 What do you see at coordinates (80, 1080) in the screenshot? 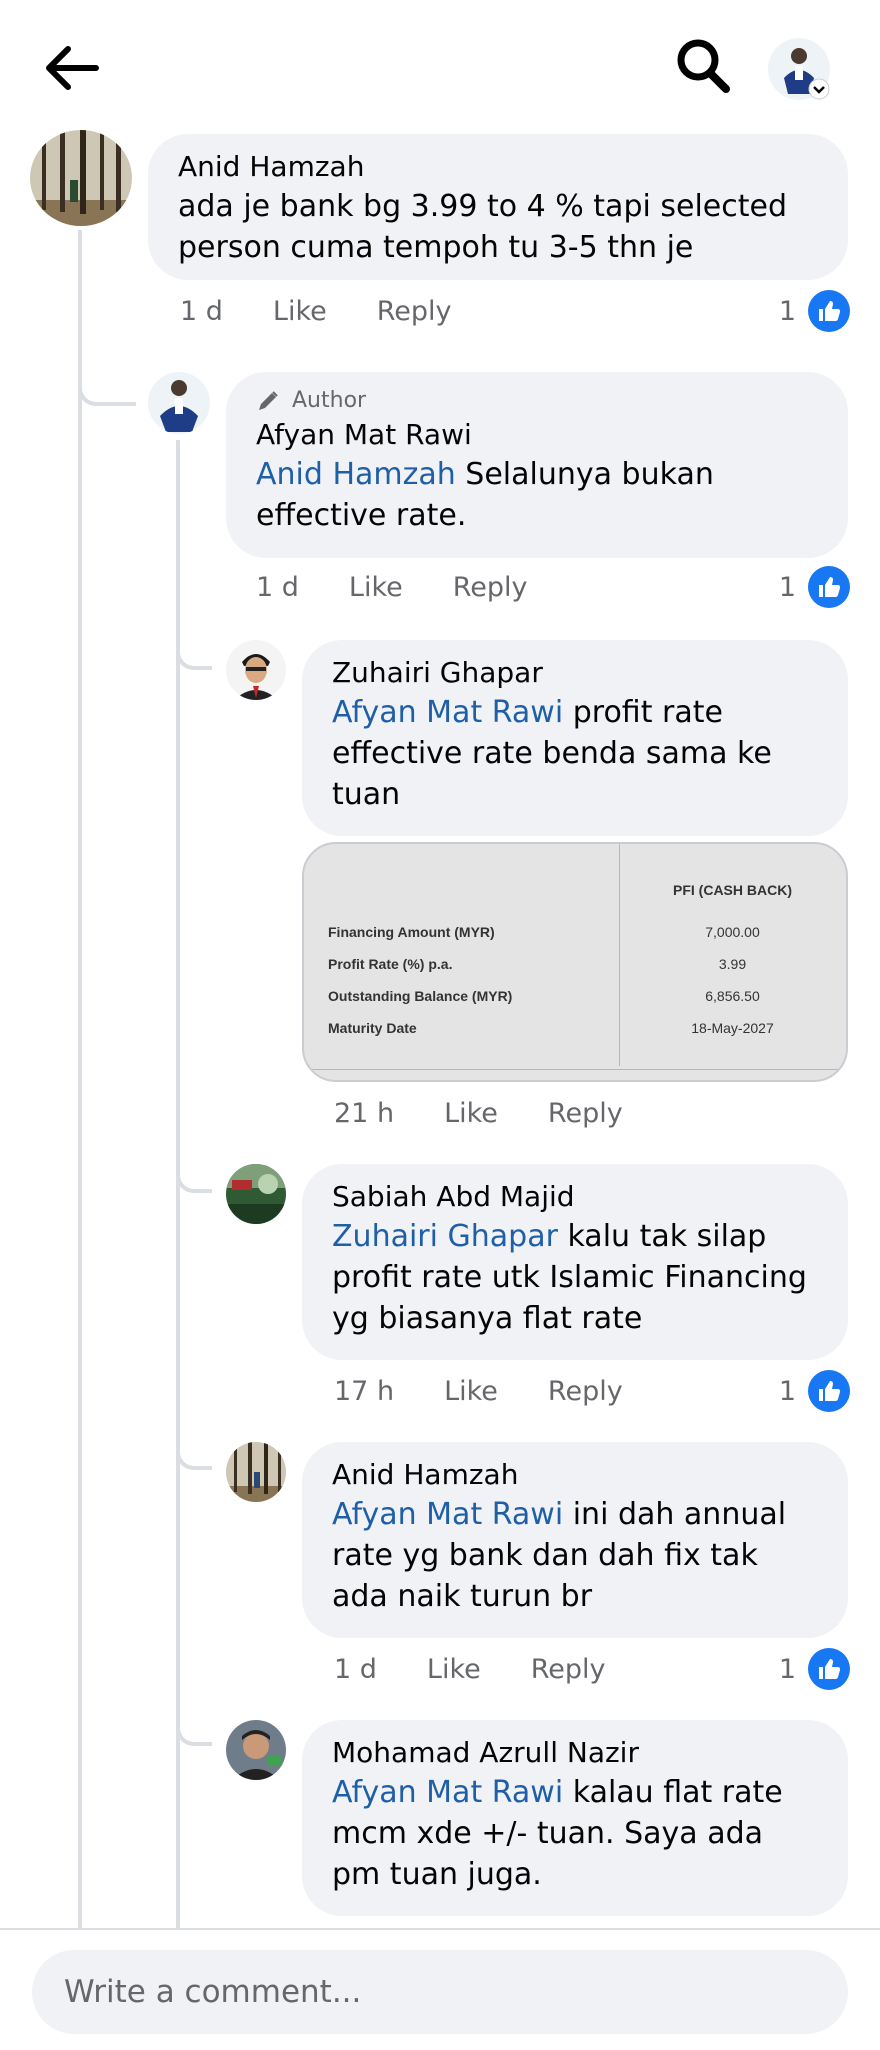
I see `thread-line-main` at bounding box center [80, 1080].